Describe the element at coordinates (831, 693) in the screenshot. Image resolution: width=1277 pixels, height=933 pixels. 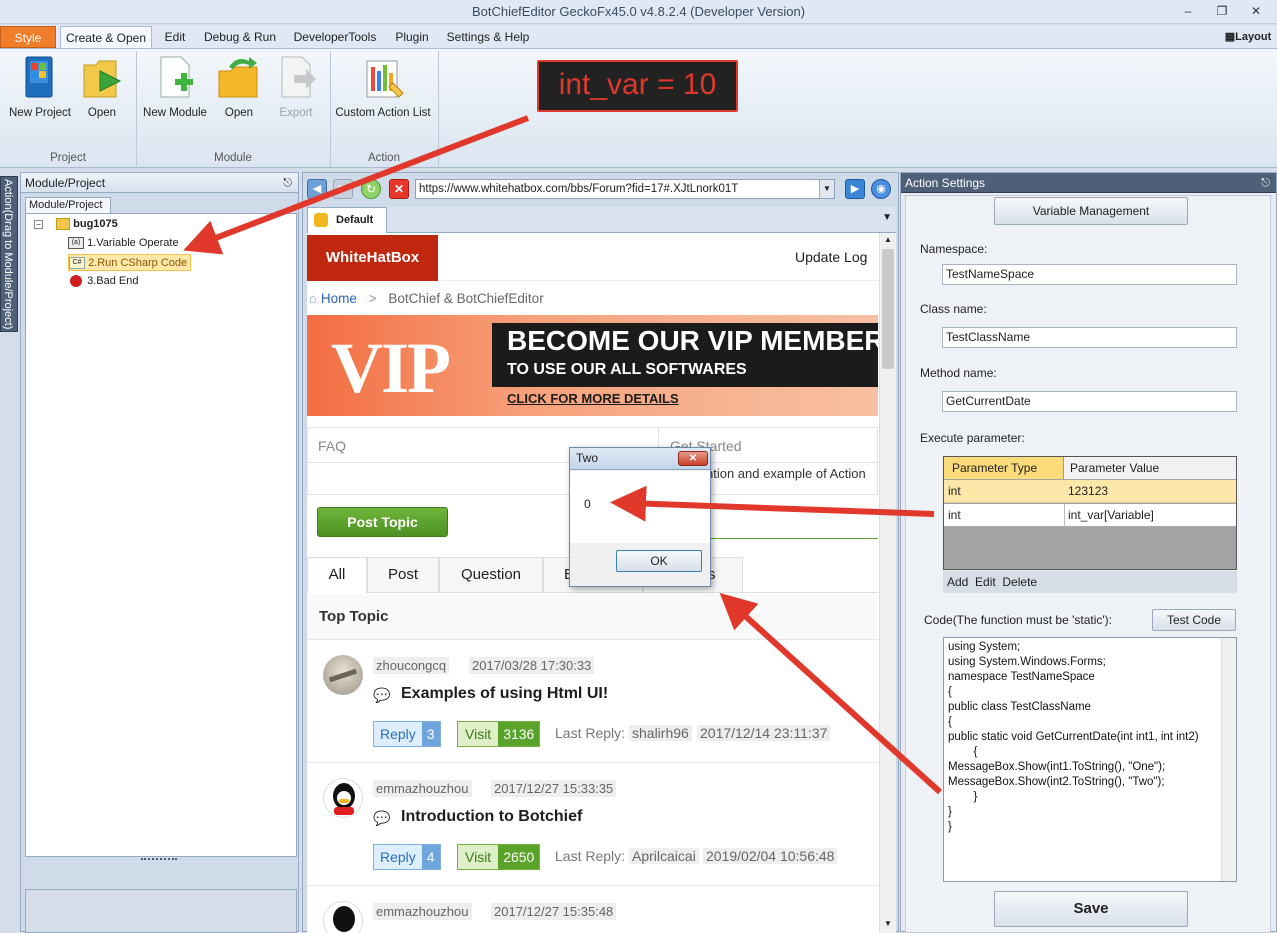
I see `arrow-code-to-dialog` at that location.